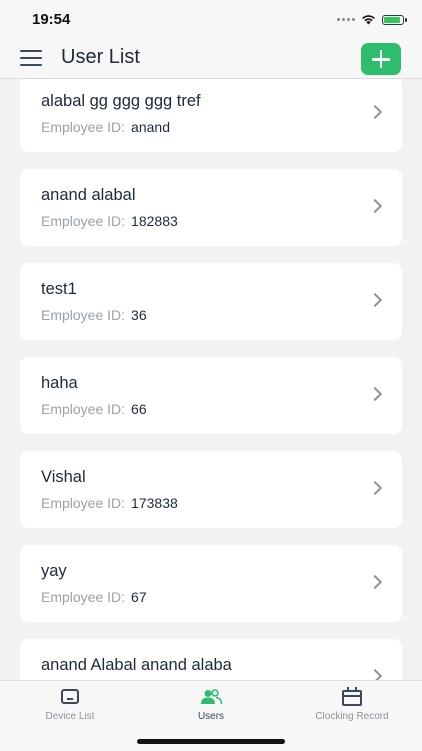 The image size is (422, 751). Describe the element at coordinates (211, 395) in the screenshot. I see `user-card: haha Employee ID: 66` at that location.